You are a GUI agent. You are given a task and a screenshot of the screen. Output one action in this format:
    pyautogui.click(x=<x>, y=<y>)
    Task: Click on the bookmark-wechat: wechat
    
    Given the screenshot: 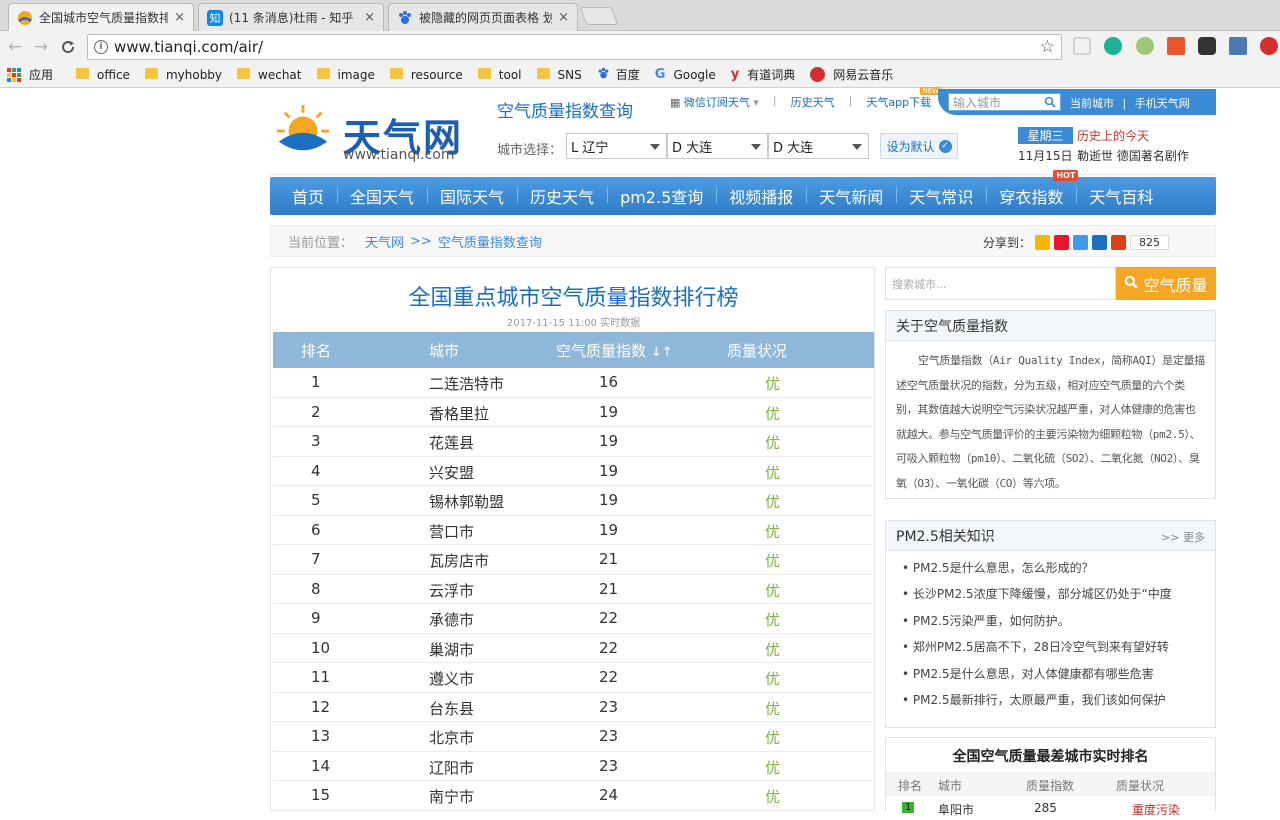 What is the action you would take?
    pyautogui.click(x=269, y=75)
    